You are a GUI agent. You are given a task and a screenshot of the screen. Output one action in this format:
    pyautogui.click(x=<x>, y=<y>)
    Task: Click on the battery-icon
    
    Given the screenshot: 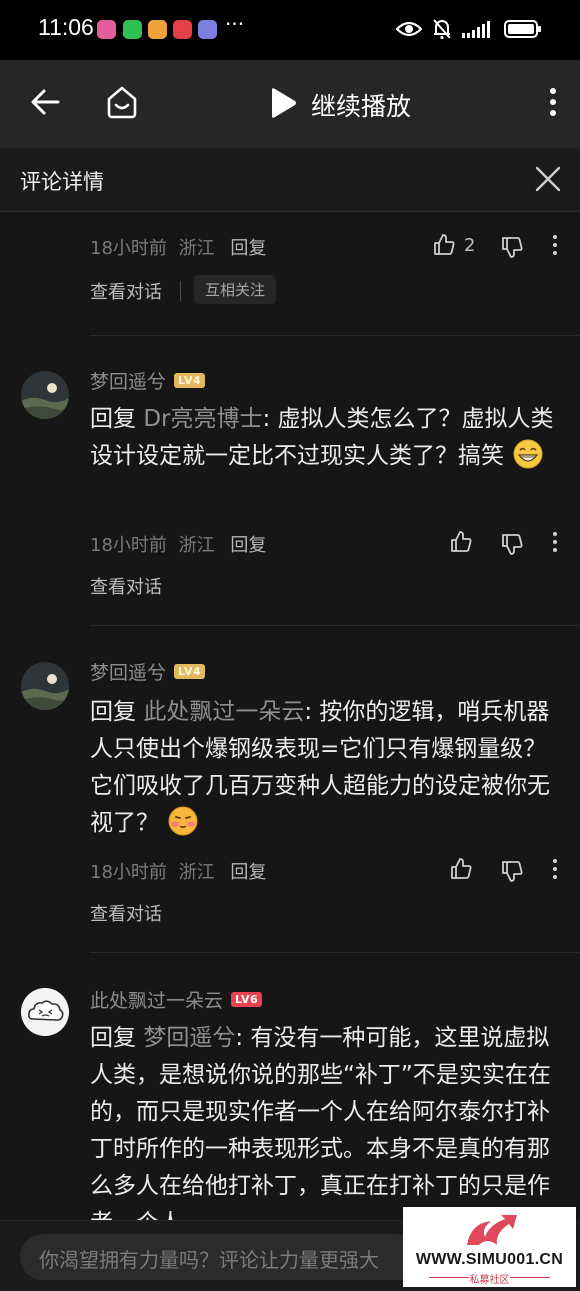 What is the action you would take?
    pyautogui.click(x=522, y=29)
    